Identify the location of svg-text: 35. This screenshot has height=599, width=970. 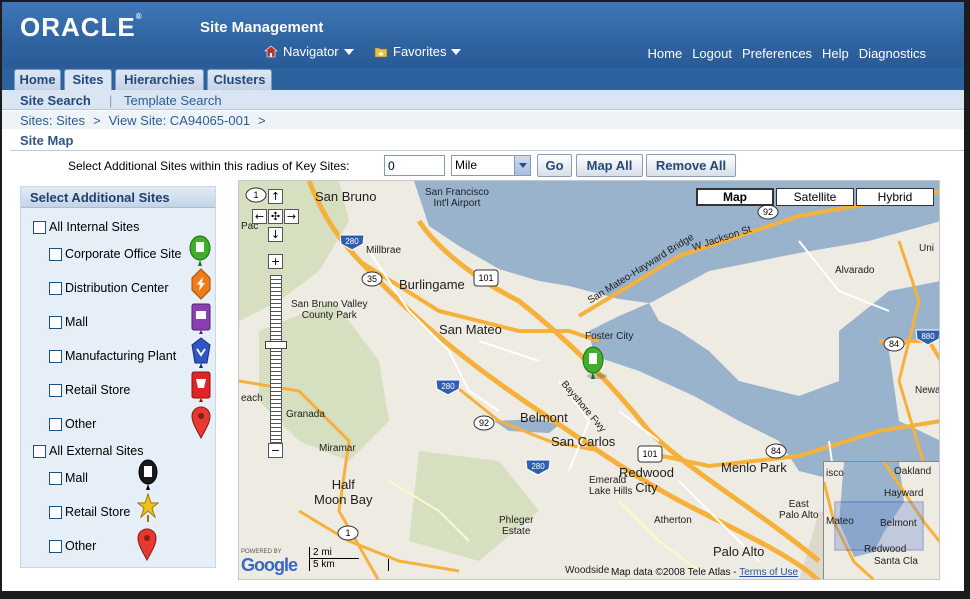
(372, 279).